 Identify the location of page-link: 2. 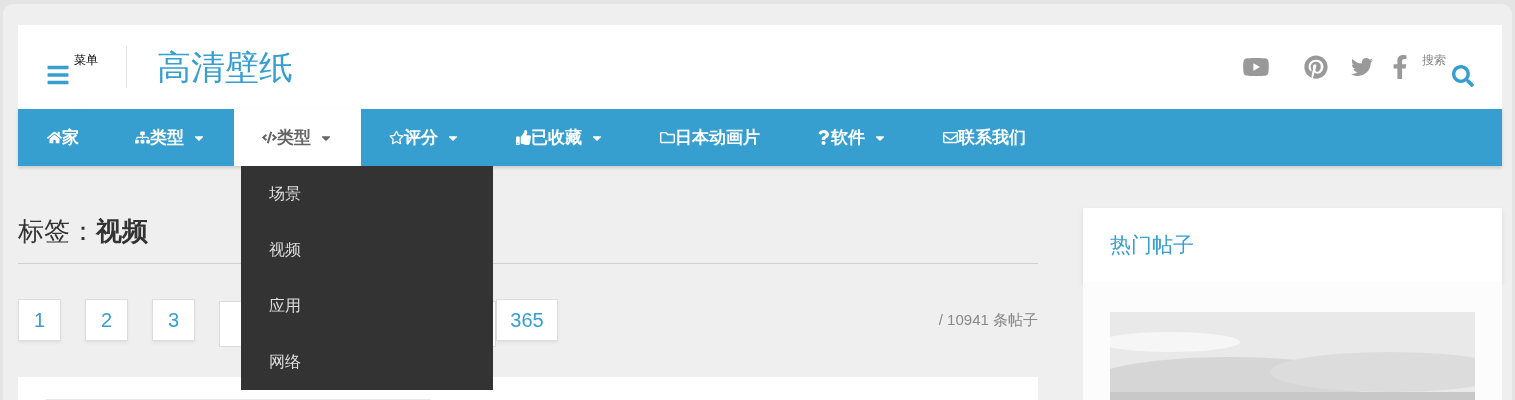
(106, 320).